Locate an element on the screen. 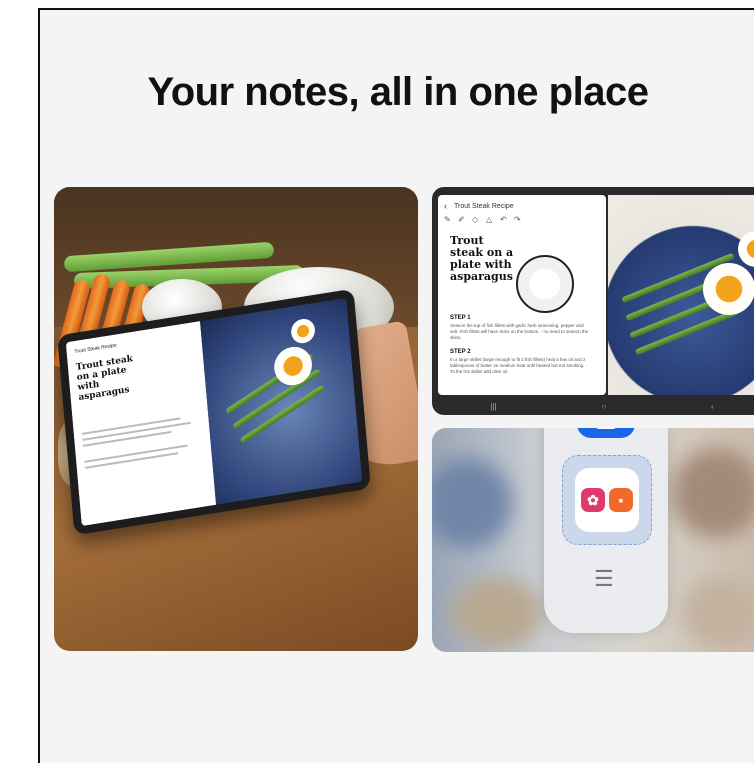  plate-illustration is located at coordinates (545, 284).